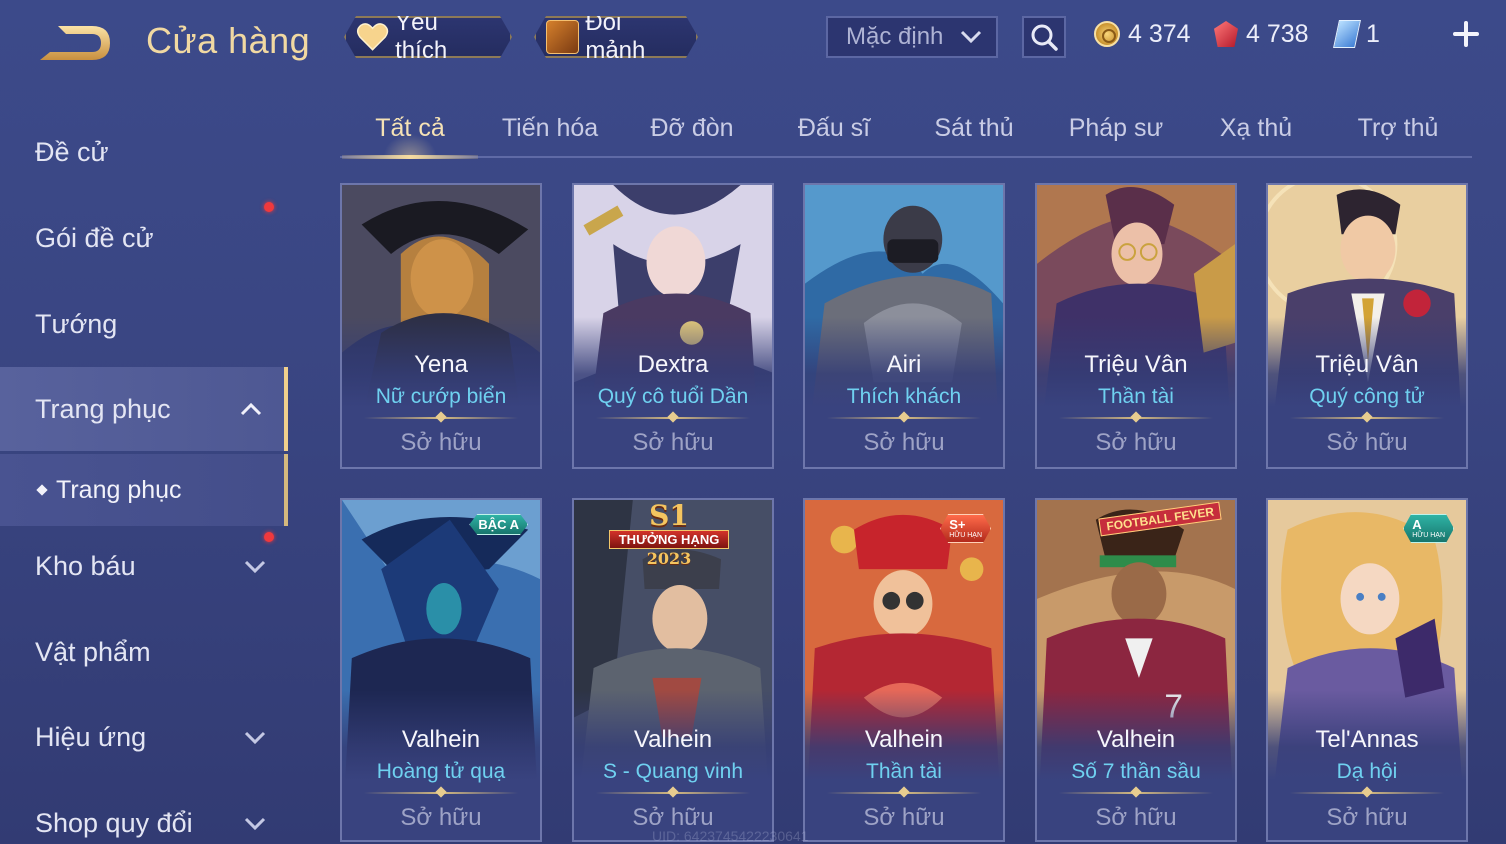 This screenshot has height=844, width=1506. Describe the element at coordinates (673, 326) in the screenshot. I see `skin-card: Dextra Quý cô tuổi Dần Sở hữu` at that location.